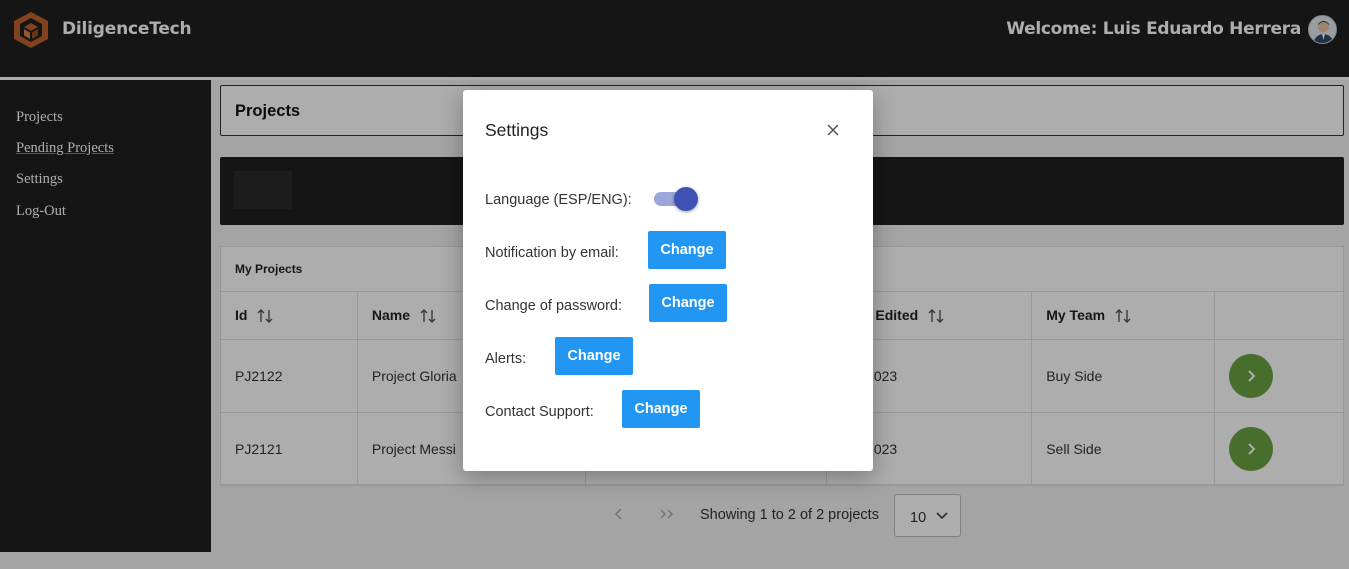 The height and width of the screenshot is (569, 1349). What do you see at coordinates (661, 409) in the screenshot?
I see `contact-support-button: Change` at bounding box center [661, 409].